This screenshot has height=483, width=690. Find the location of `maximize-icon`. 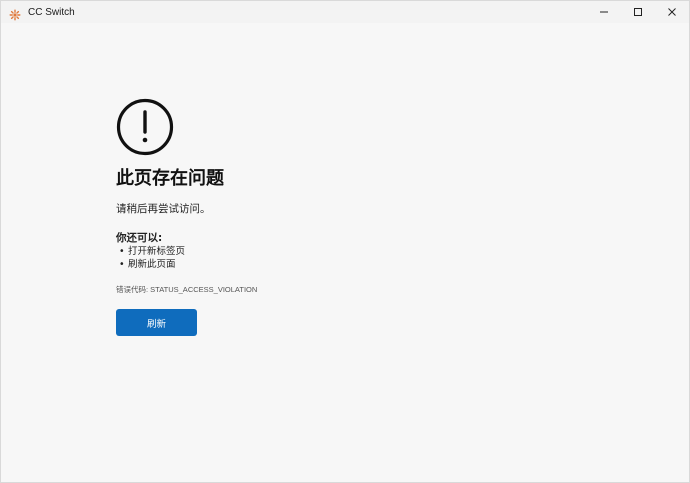

maximize-icon is located at coordinates (638, 12).